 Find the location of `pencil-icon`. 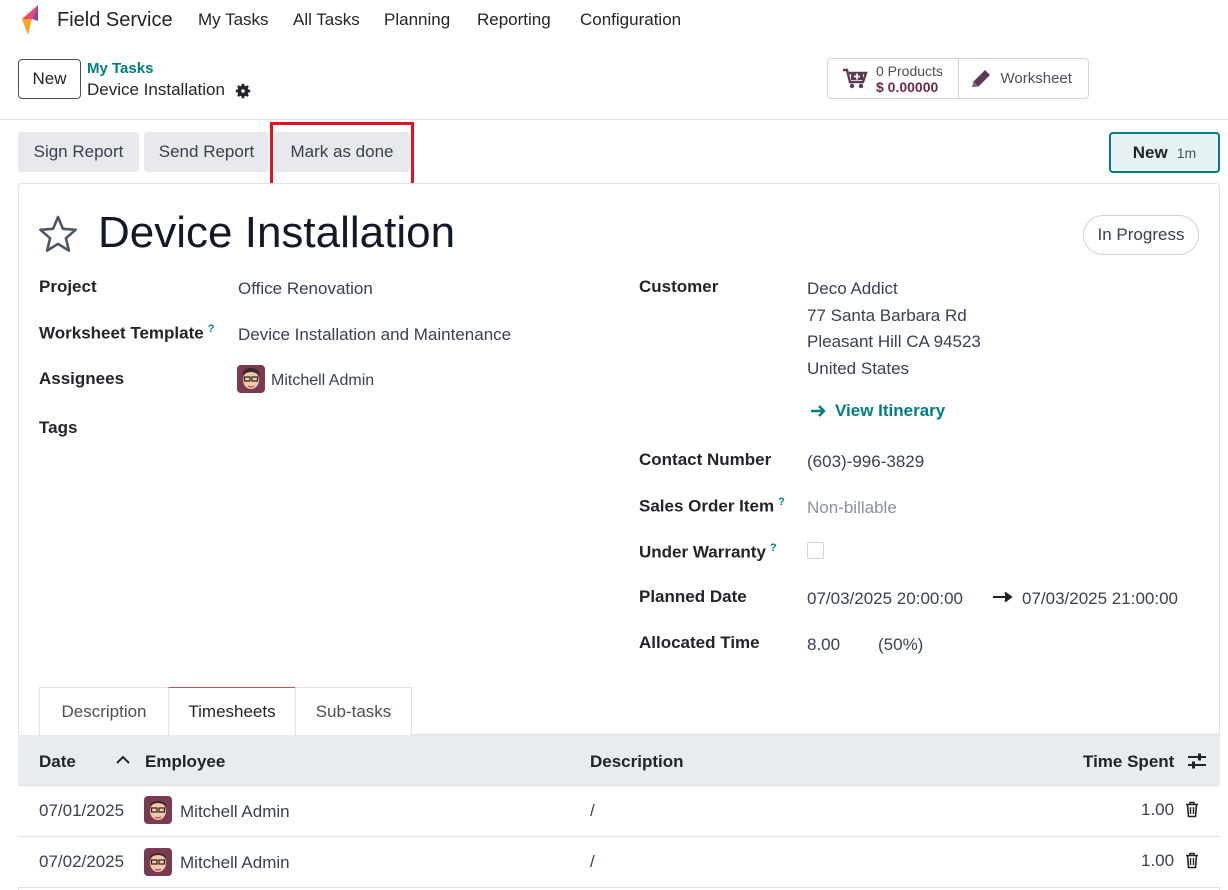

pencil-icon is located at coordinates (980, 78).